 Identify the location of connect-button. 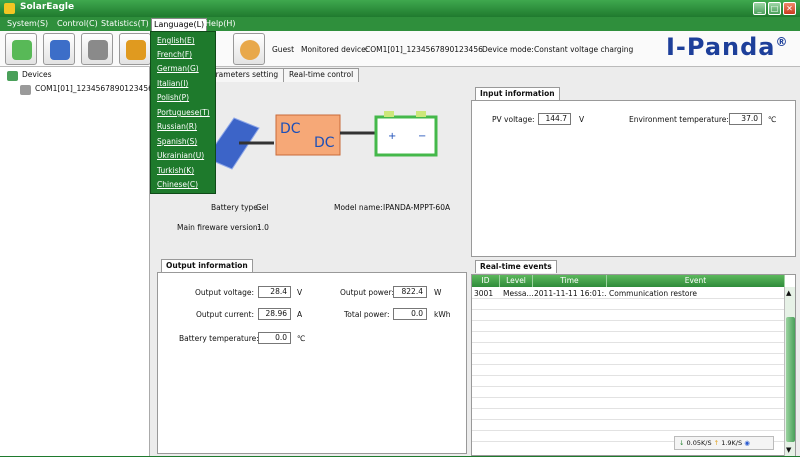
(59, 49).